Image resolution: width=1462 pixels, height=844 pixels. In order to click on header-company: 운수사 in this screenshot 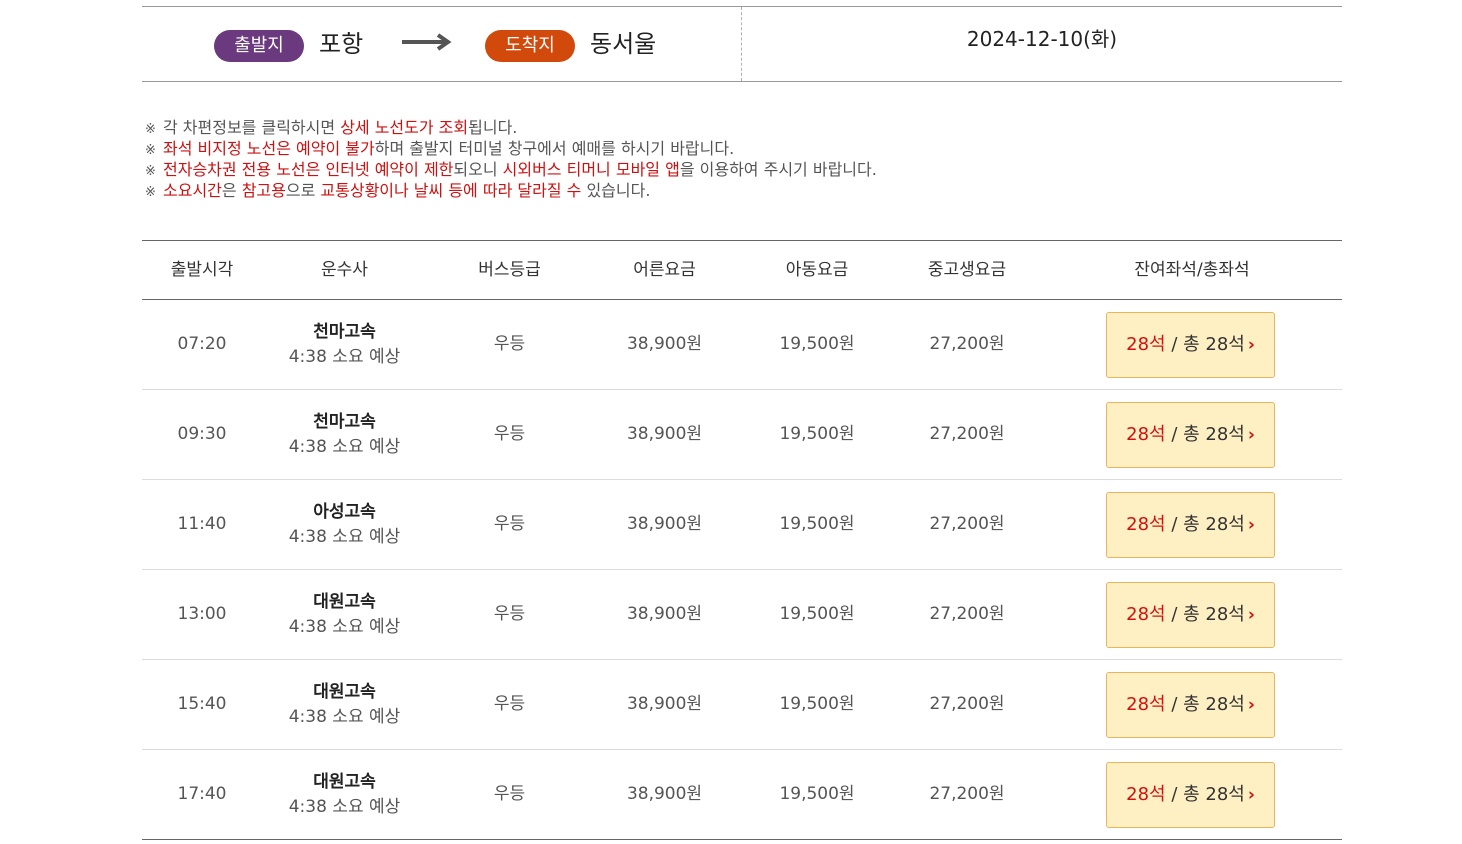, I will do `click(344, 270)`.